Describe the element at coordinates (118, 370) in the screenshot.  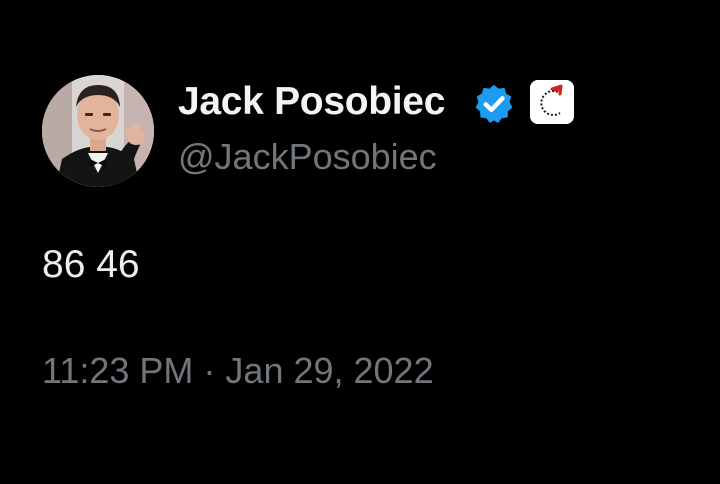
I see `tweet-time: 11:23 PM` at that location.